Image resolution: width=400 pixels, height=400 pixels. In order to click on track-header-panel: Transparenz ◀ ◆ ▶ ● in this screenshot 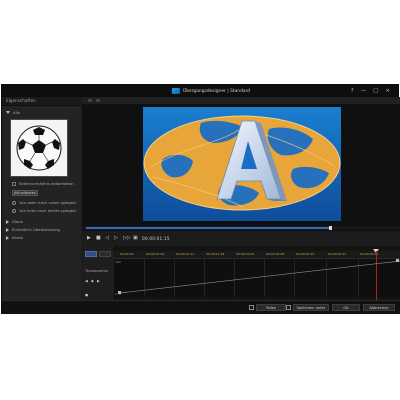, I will do `click(98, 273)`.